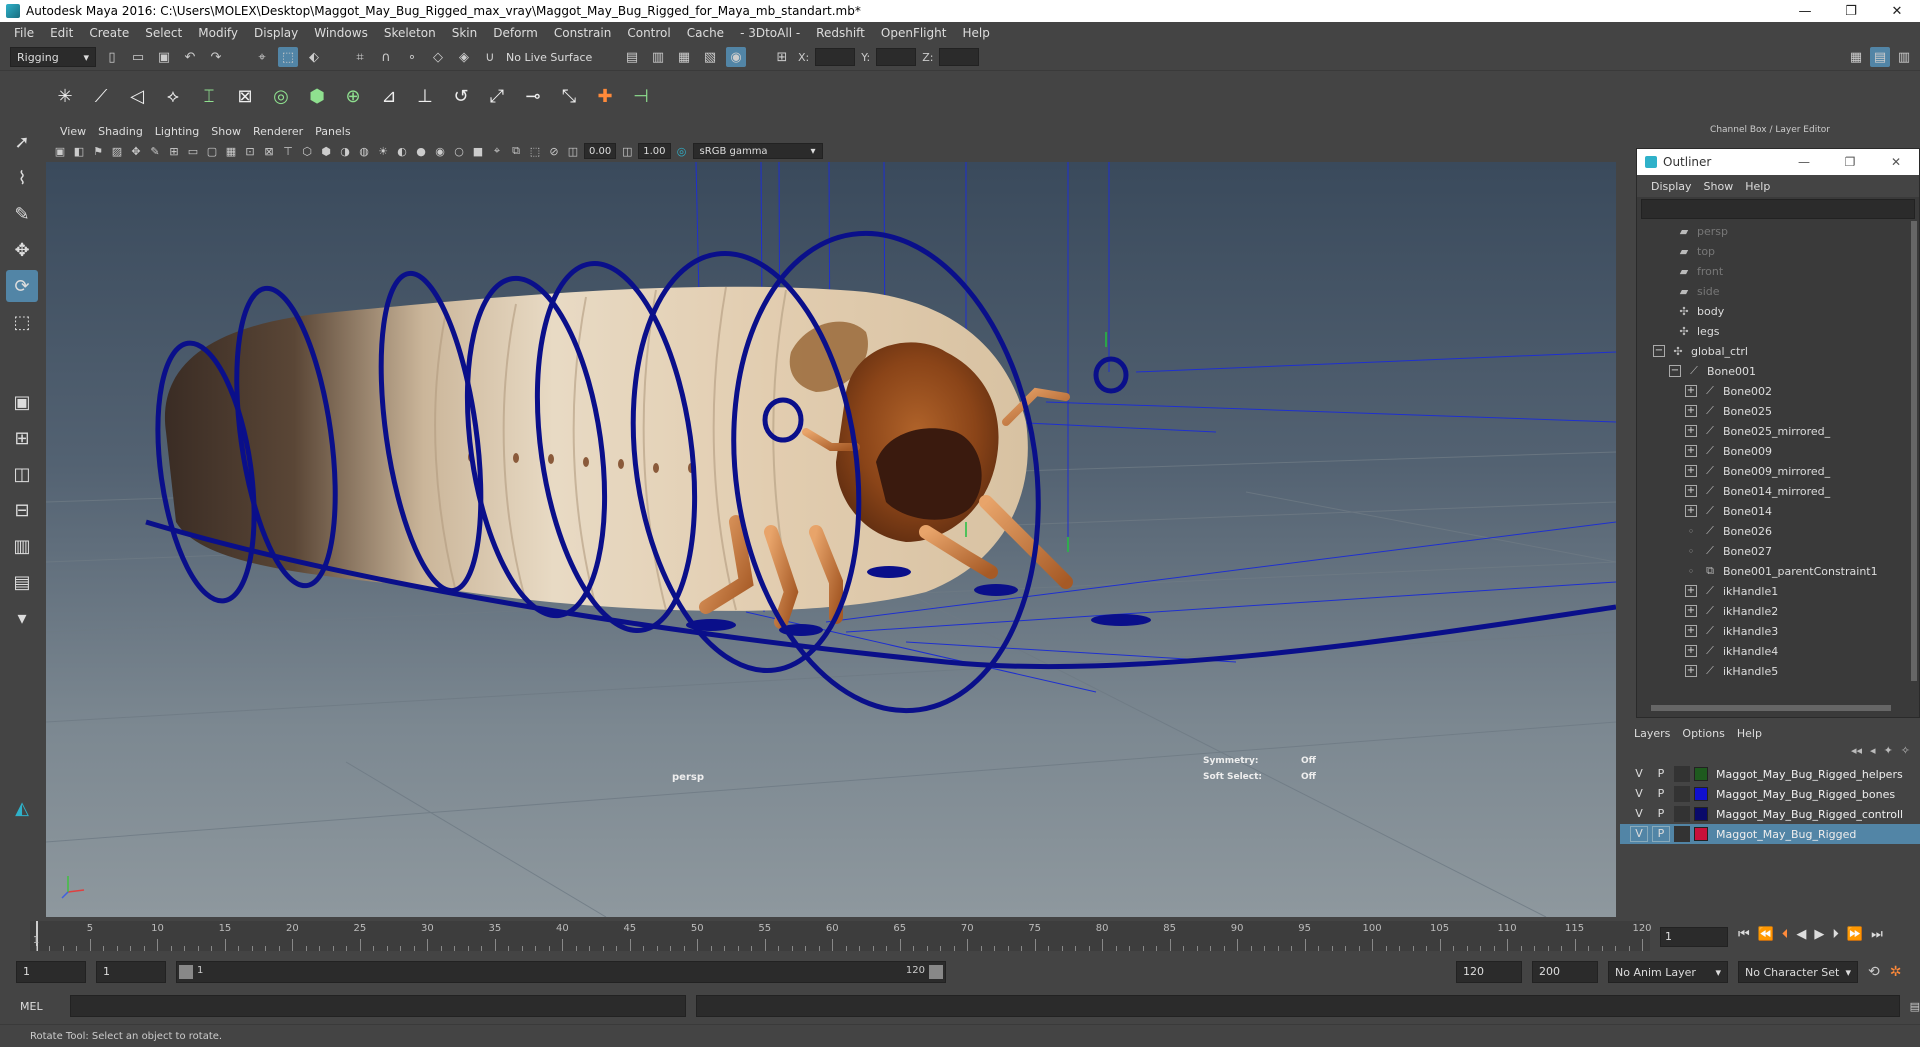  Describe the element at coordinates (1703, 733) in the screenshot. I see `layers-menu-options: Options` at that location.